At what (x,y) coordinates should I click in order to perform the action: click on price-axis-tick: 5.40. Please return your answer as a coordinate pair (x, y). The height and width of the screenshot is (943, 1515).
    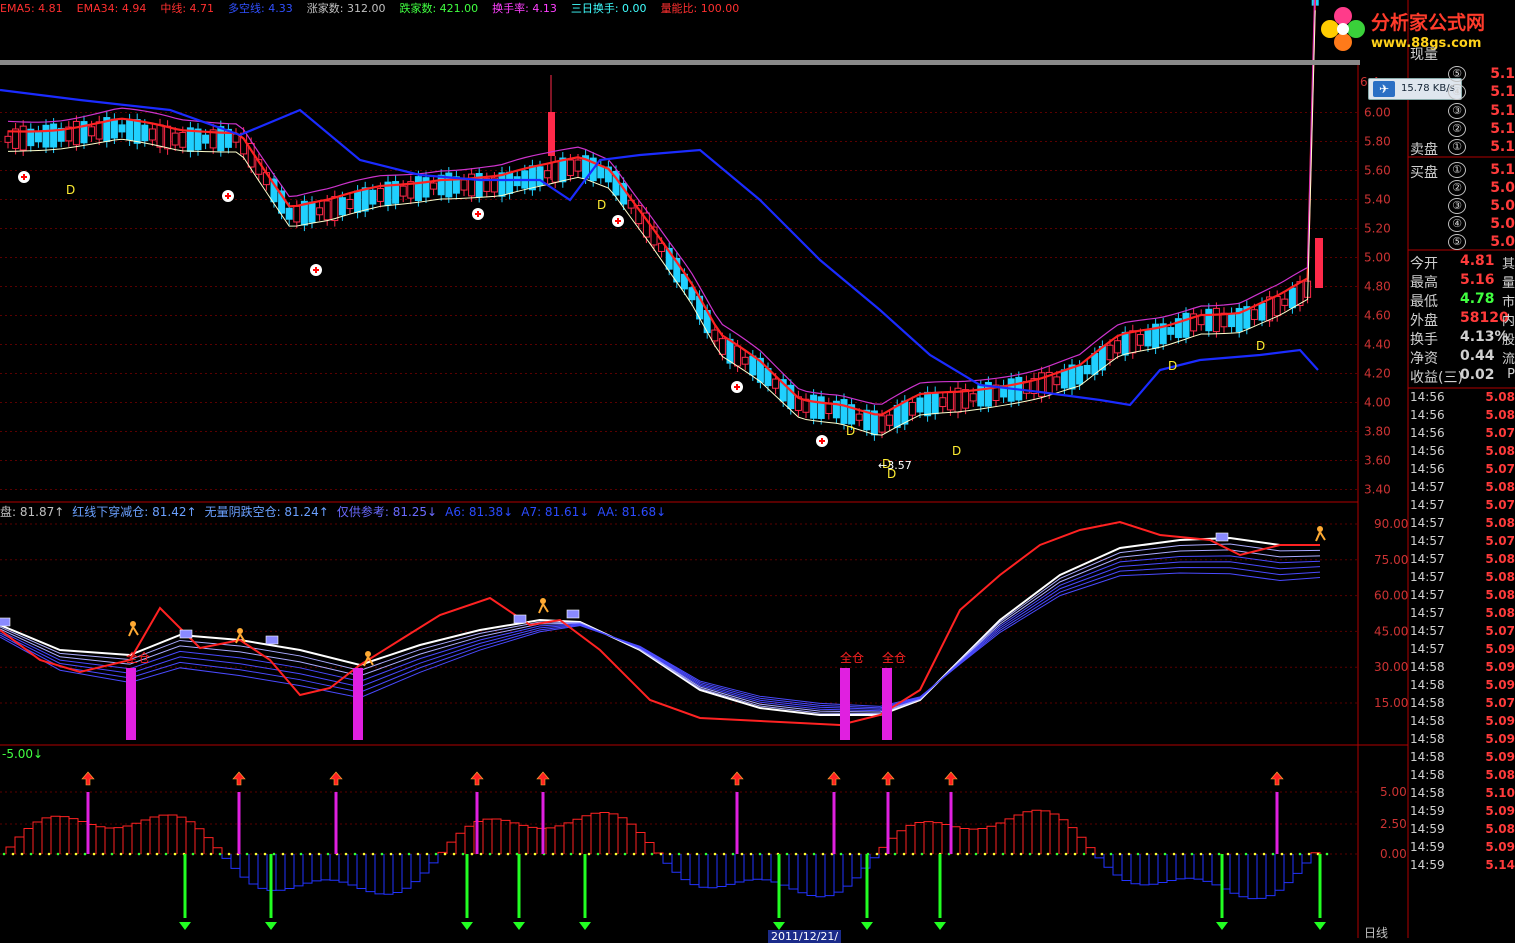
    Looking at the image, I should click on (1377, 200).